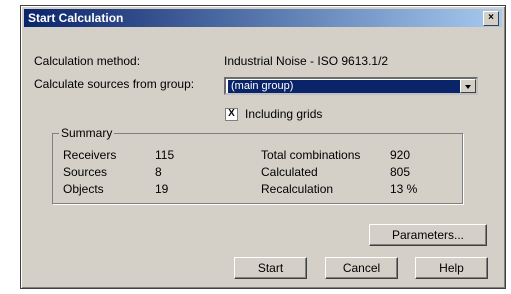 This screenshot has height=294, width=511. Describe the element at coordinates (468, 86) in the screenshot. I see `chevron-down-icon` at that location.